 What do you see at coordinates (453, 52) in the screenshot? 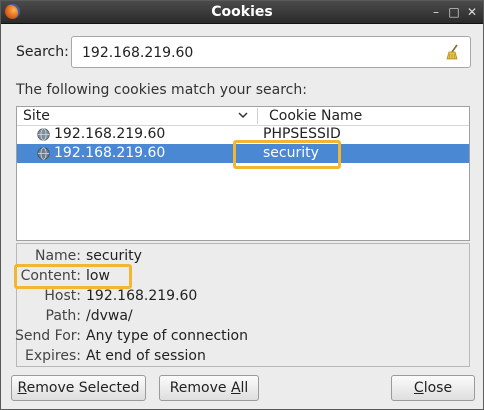
I see `broom-icon` at bounding box center [453, 52].